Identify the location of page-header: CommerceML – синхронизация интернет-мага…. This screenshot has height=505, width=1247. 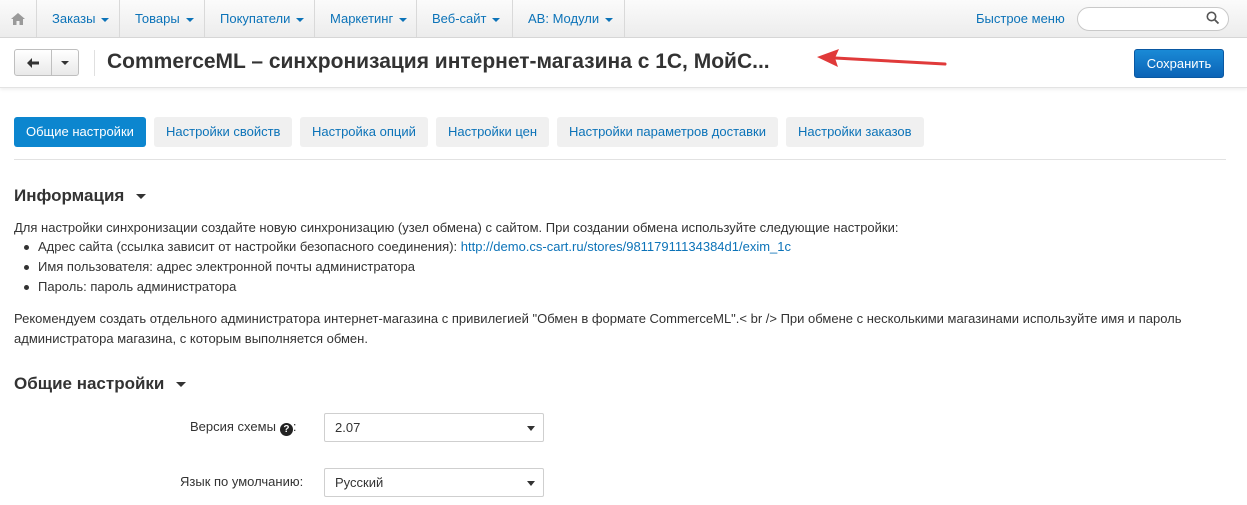
(623, 63).